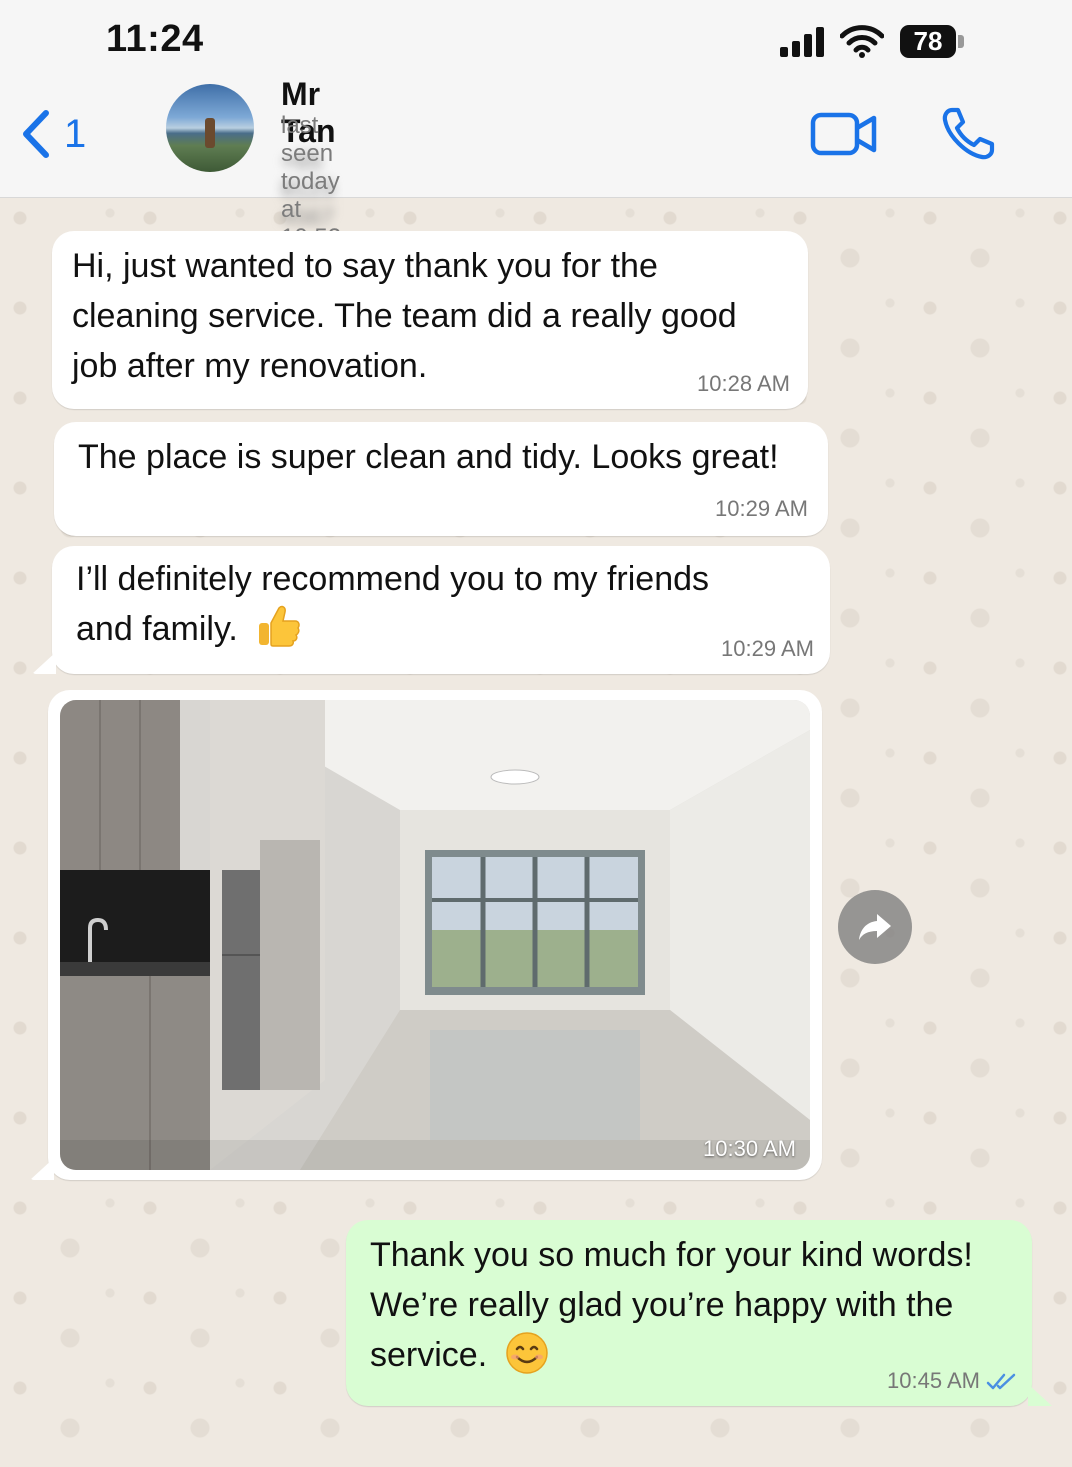 The image size is (1072, 1467). I want to click on avatar, so click(210, 128).